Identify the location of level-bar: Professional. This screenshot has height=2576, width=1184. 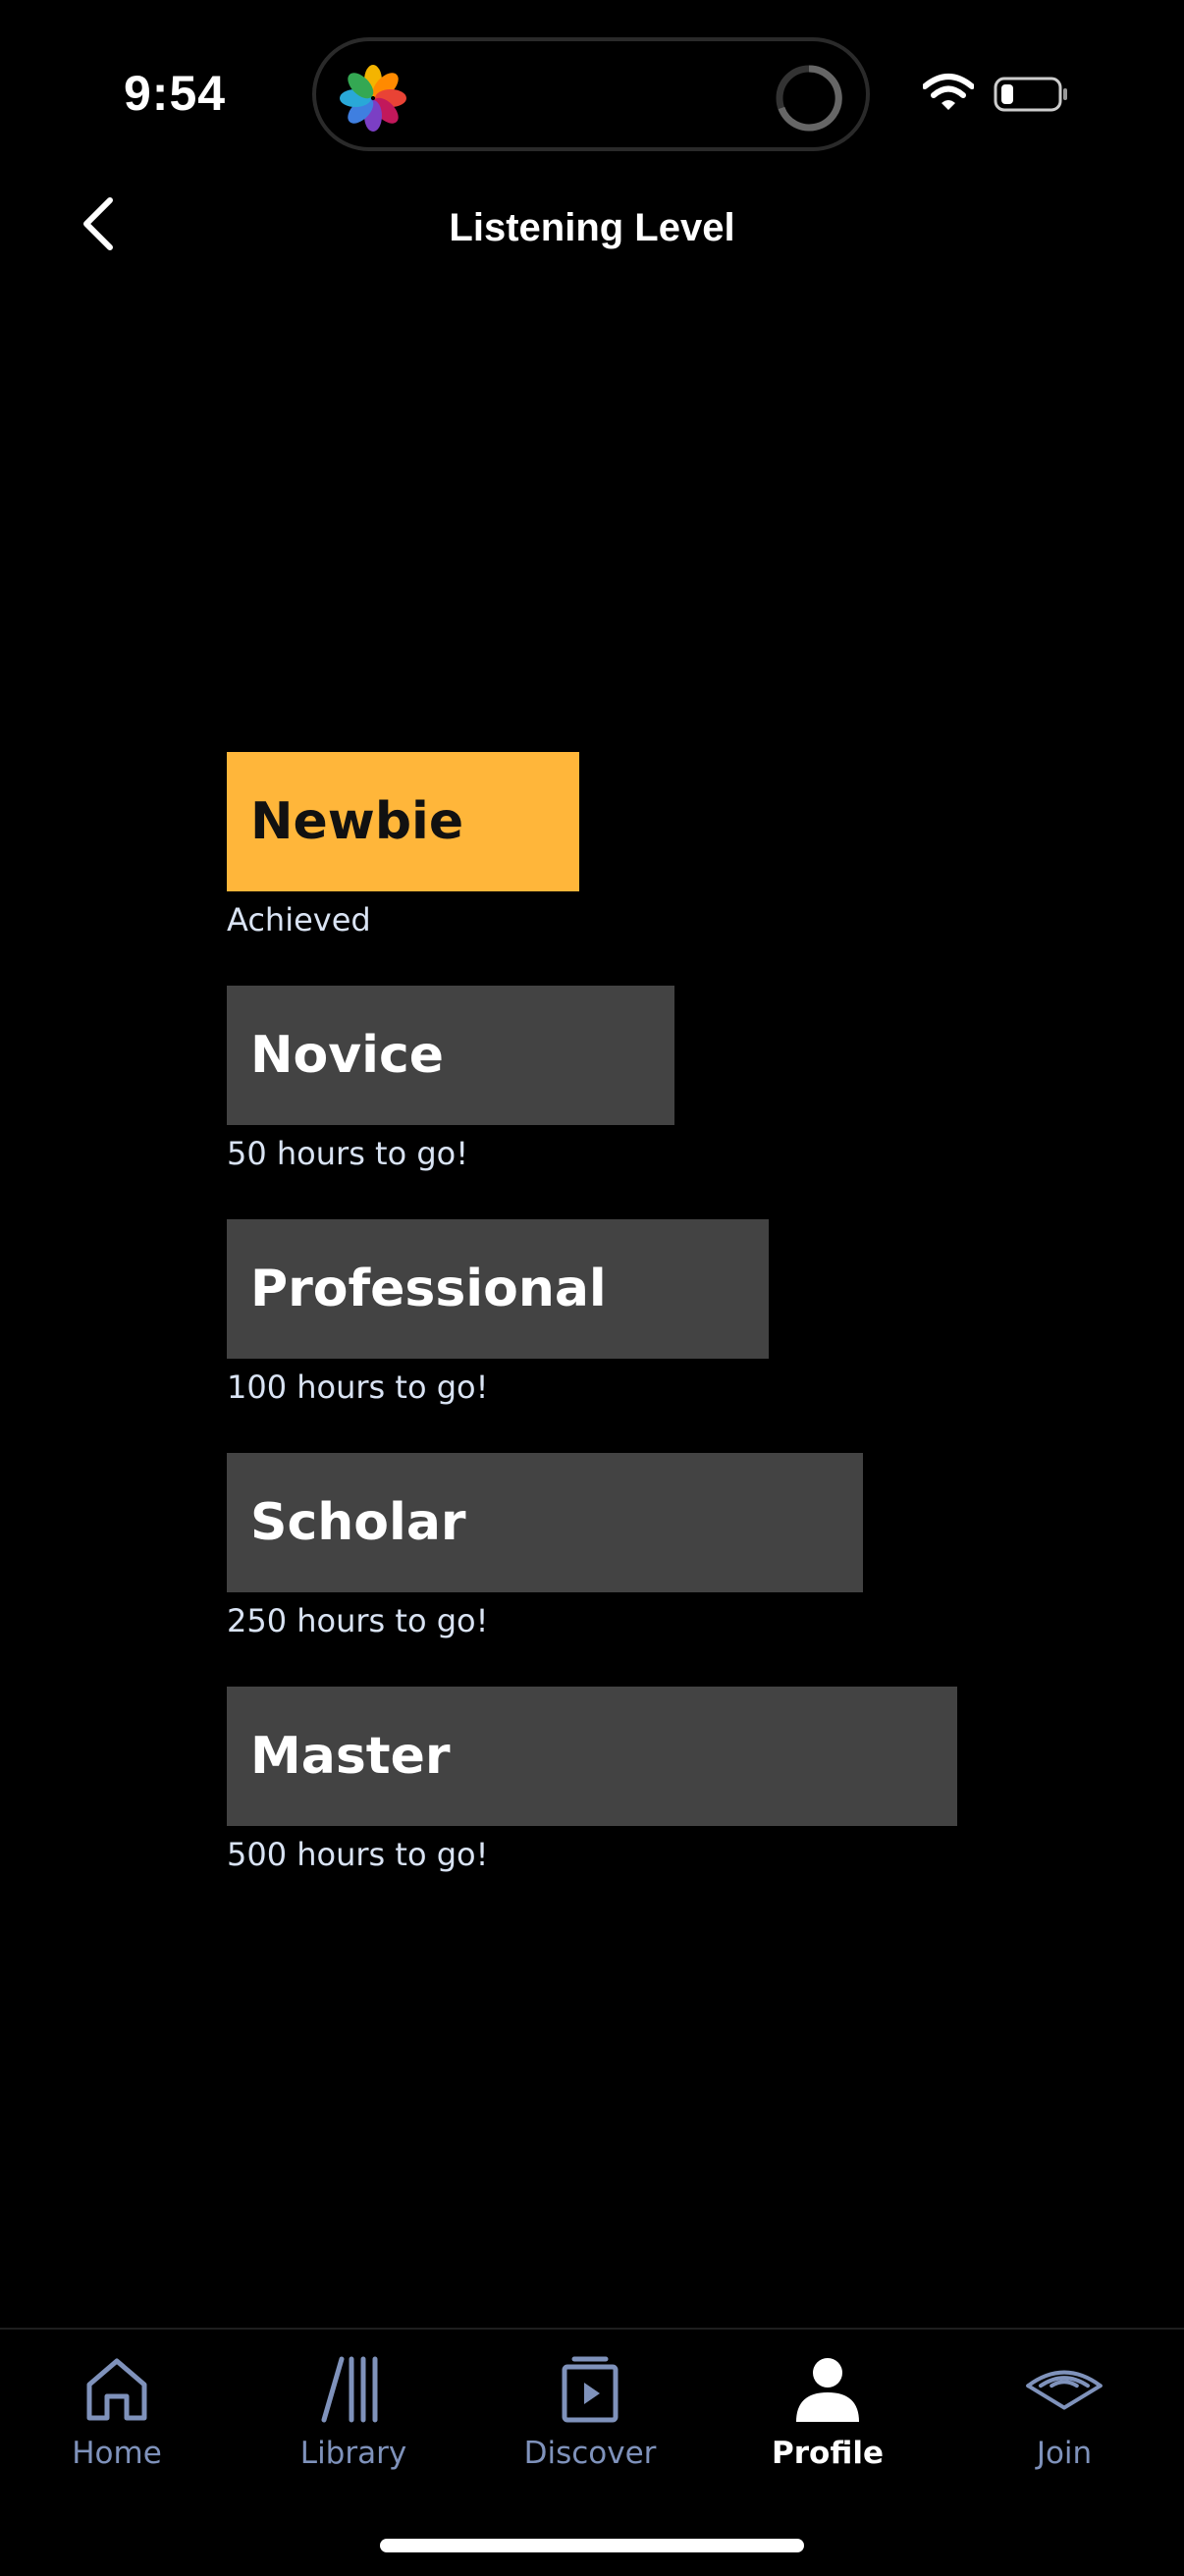
(498, 1289).